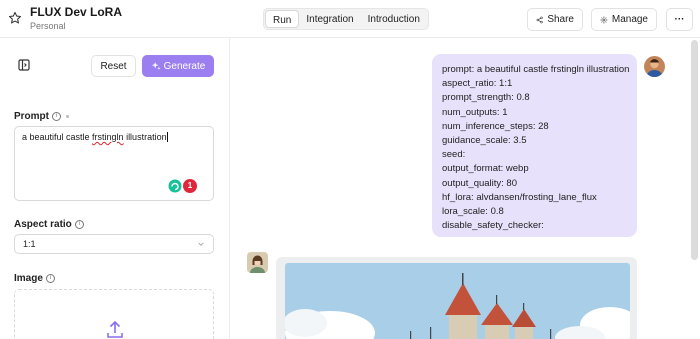  I want to click on request-line: num_outputs: 1, so click(475, 112).